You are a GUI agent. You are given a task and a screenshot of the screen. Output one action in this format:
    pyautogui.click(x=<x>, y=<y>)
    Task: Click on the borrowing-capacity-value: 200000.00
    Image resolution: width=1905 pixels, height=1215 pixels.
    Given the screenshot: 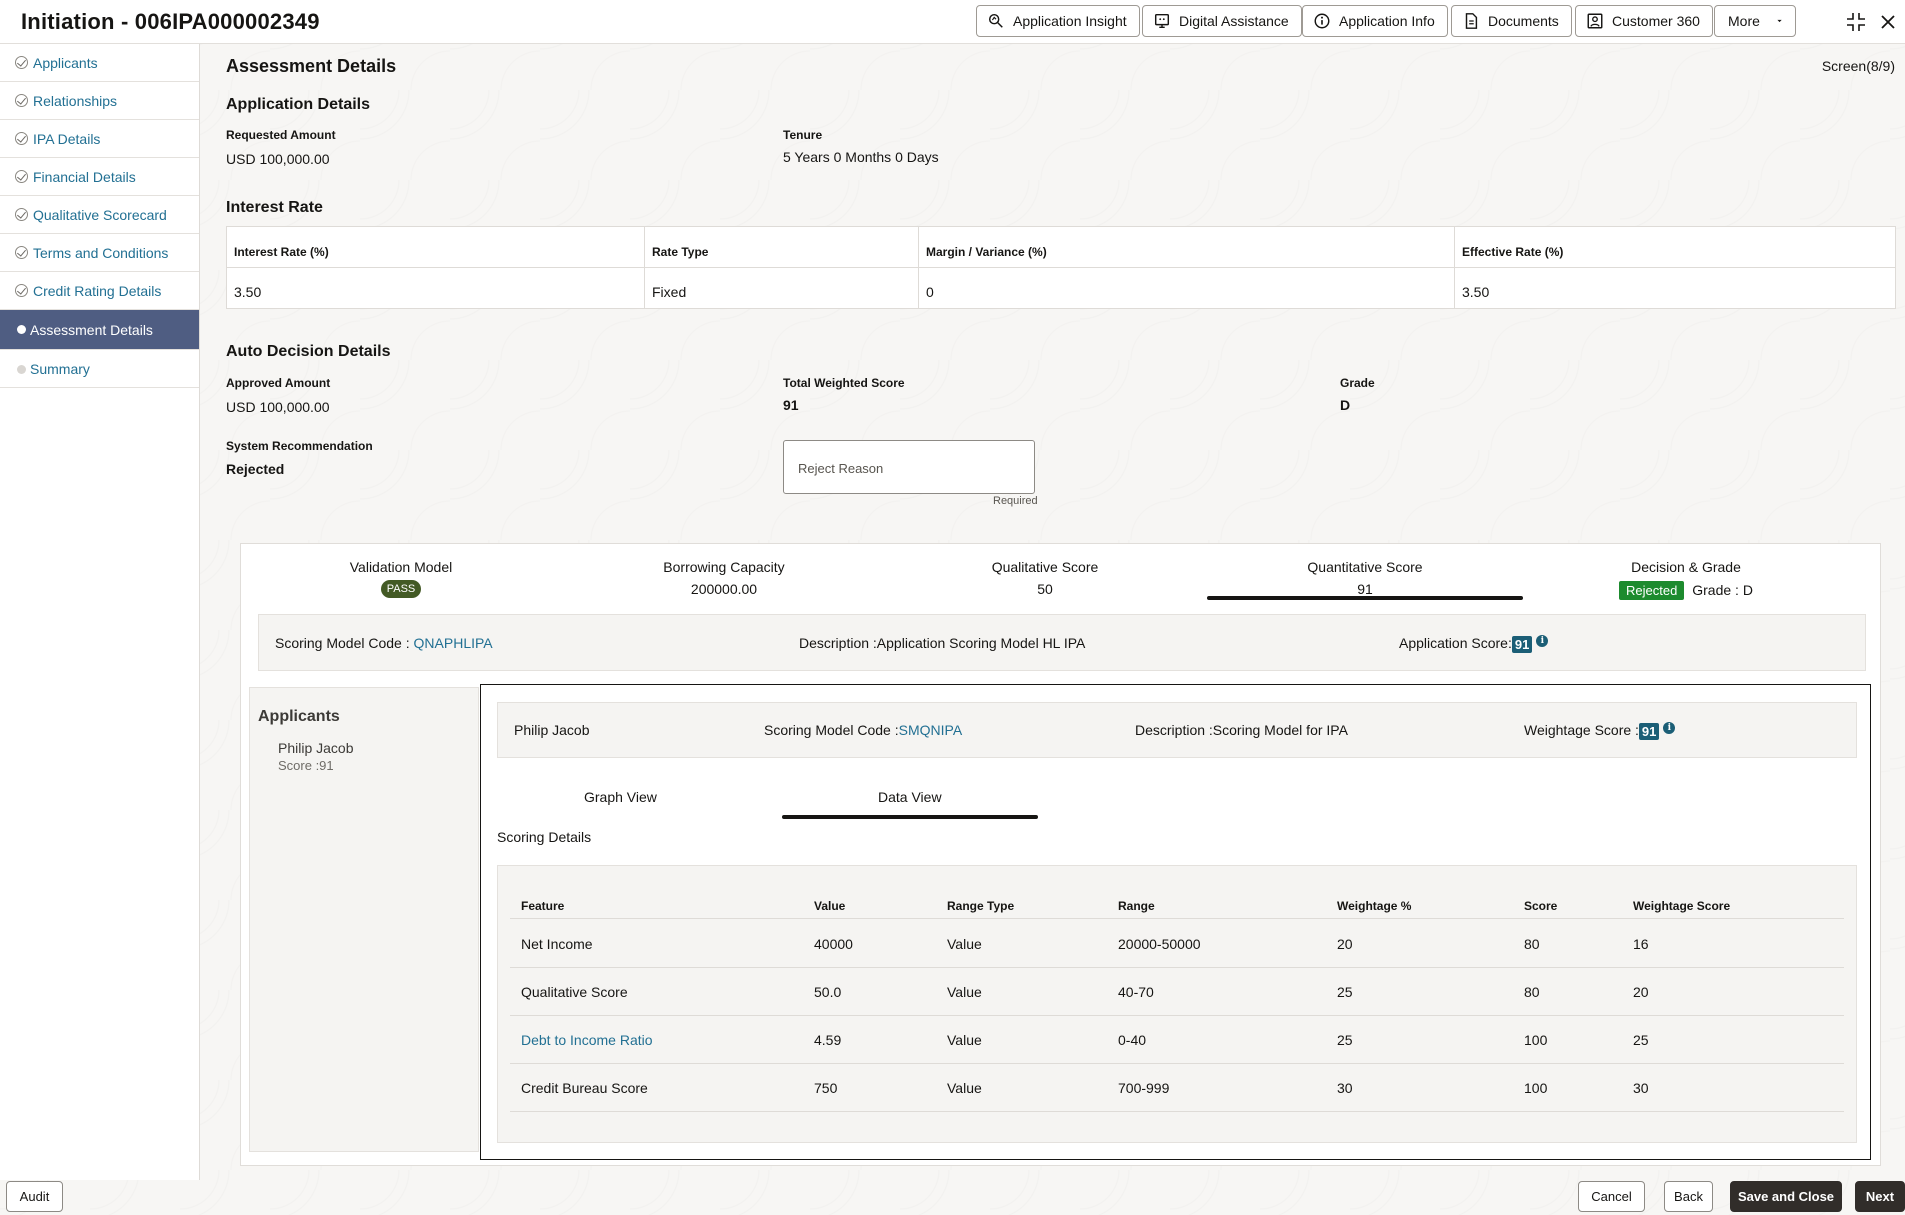 What is the action you would take?
    pyautogui.click(x=724, y=589)
    